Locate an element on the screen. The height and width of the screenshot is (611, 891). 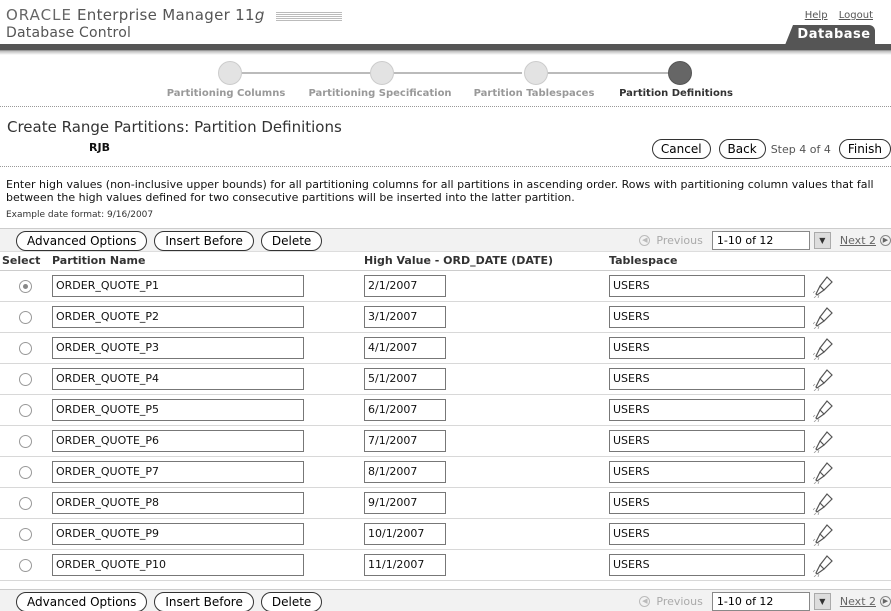
date-format-hint: Example date format: 9/16/2007 is located at coordinates (80, 215).